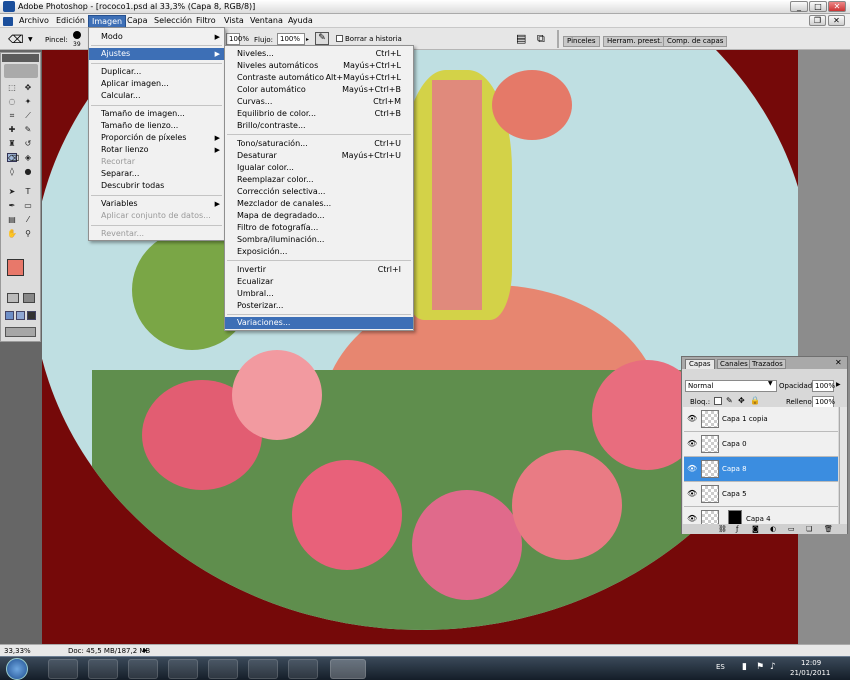  Describe the element at coordinates (770, 383) in the screenshot. I see `blend-mode-chevron-icon: ▼` at that location.